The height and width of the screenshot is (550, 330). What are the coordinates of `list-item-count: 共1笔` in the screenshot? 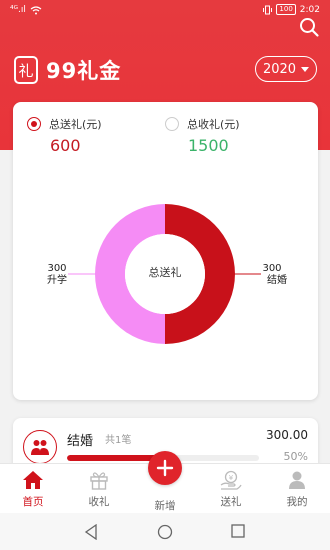 It's located at (118, 440).